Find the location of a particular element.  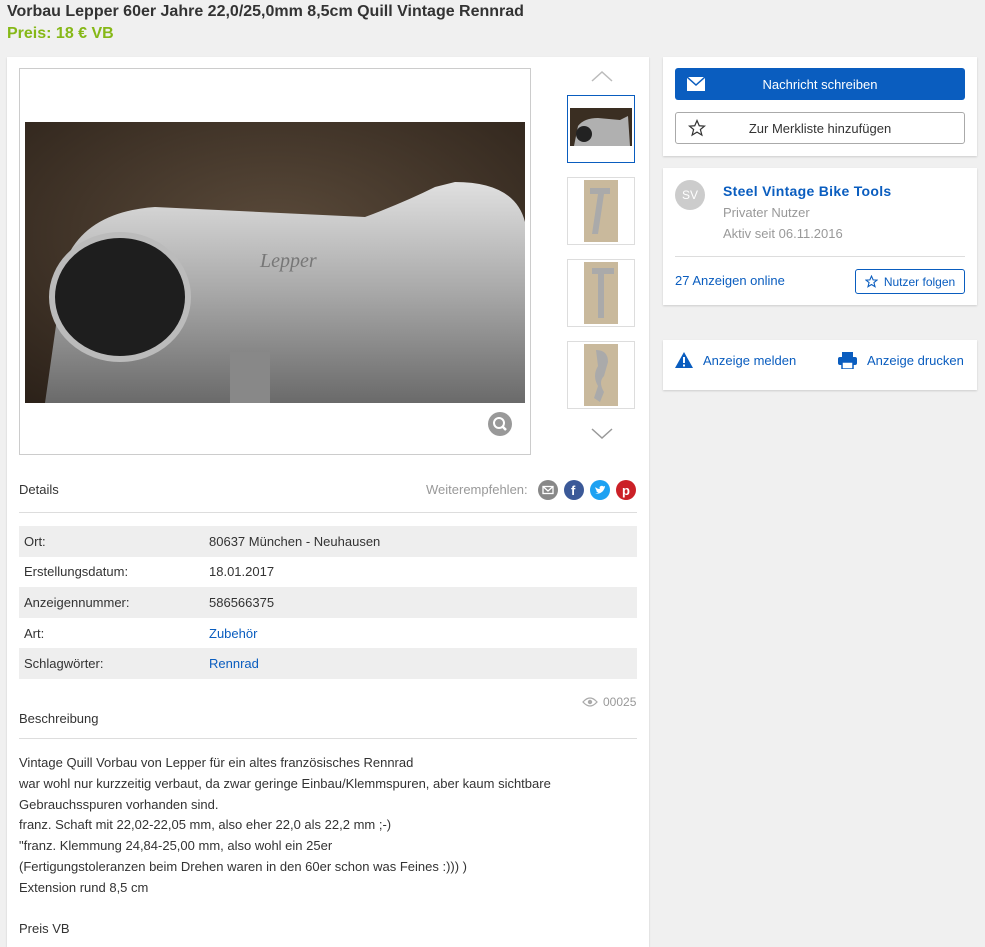

detail-value: 80637 München - Neuhausen is located at coordinates (420, 541).